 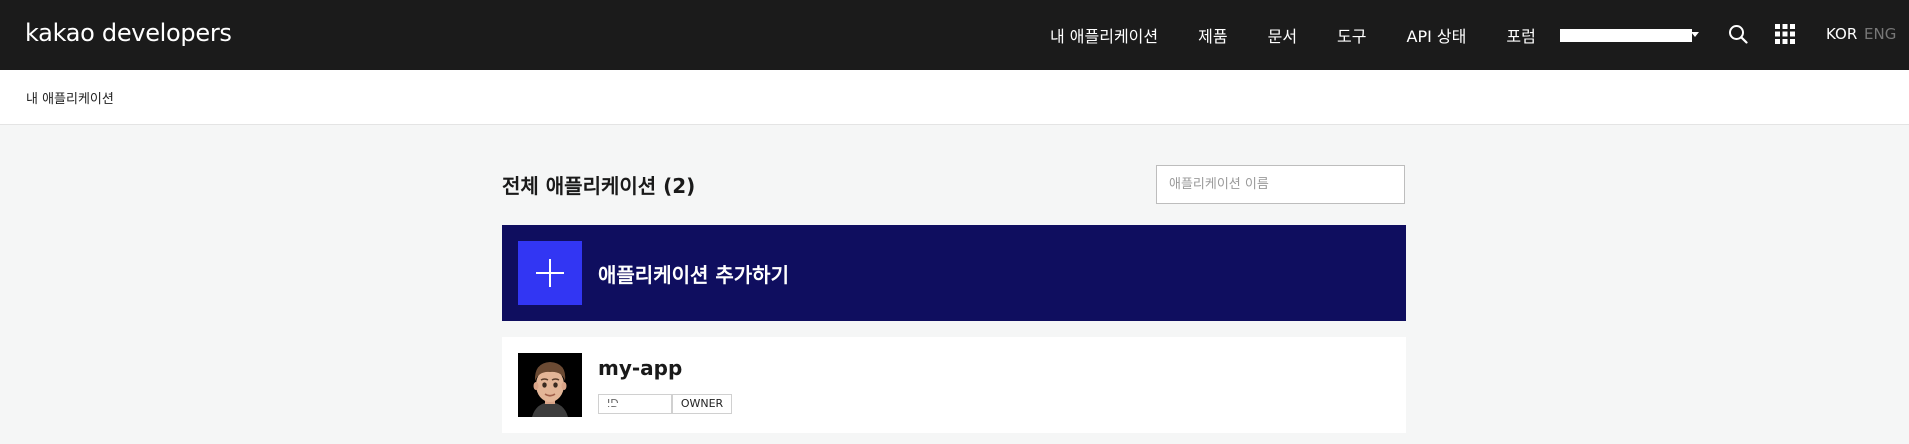 I want to click on breadcrumb: 내 애플리케이션, so click(x=70, y=97).